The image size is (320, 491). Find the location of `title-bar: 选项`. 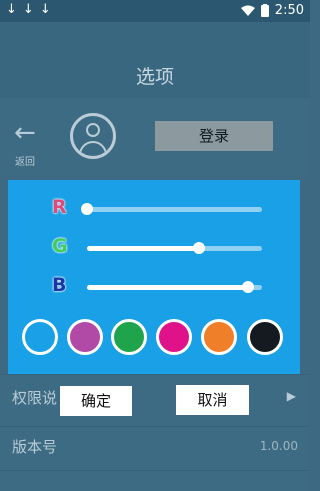

title-bar: 选项 is located at coordinates (155, 60).